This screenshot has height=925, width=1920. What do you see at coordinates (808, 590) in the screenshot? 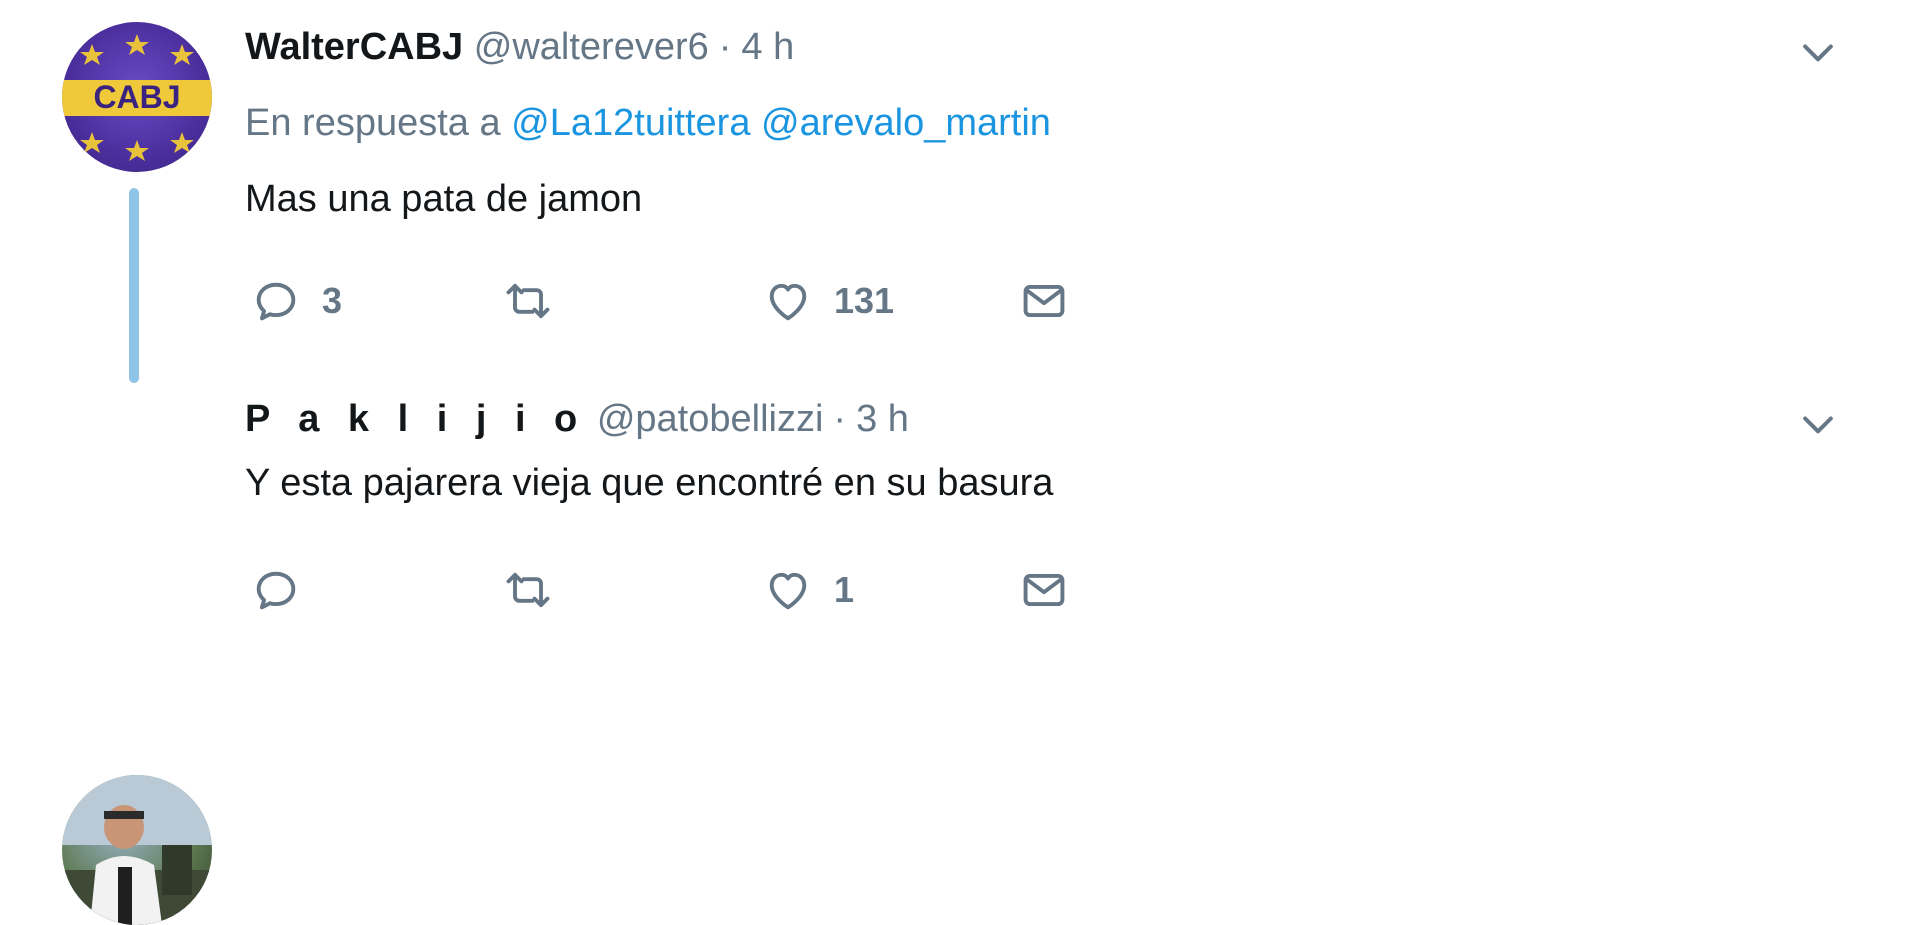
I see `like-button: 1` at bounding box center [808, 590].